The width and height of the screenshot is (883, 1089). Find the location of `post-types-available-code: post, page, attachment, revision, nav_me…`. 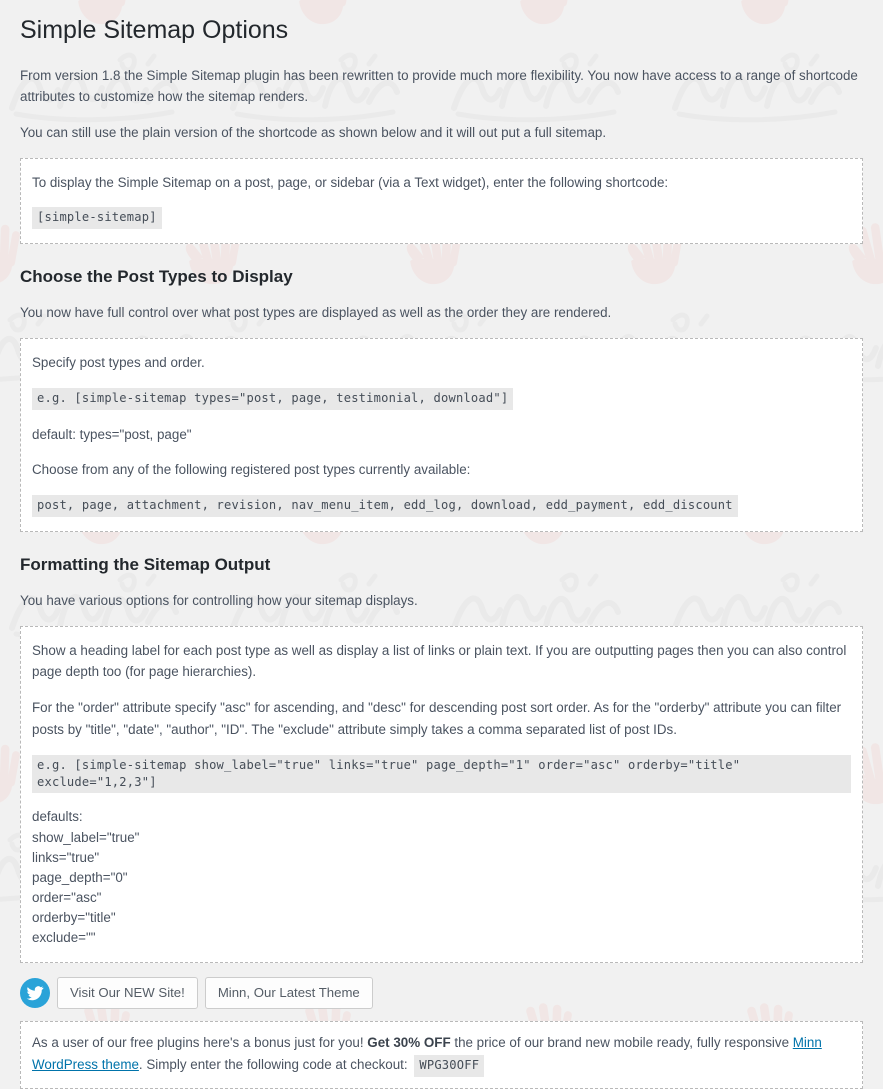

post-types-available-code: post, page, attachment, revision, nav_me… is located at coordinates (385, 506).